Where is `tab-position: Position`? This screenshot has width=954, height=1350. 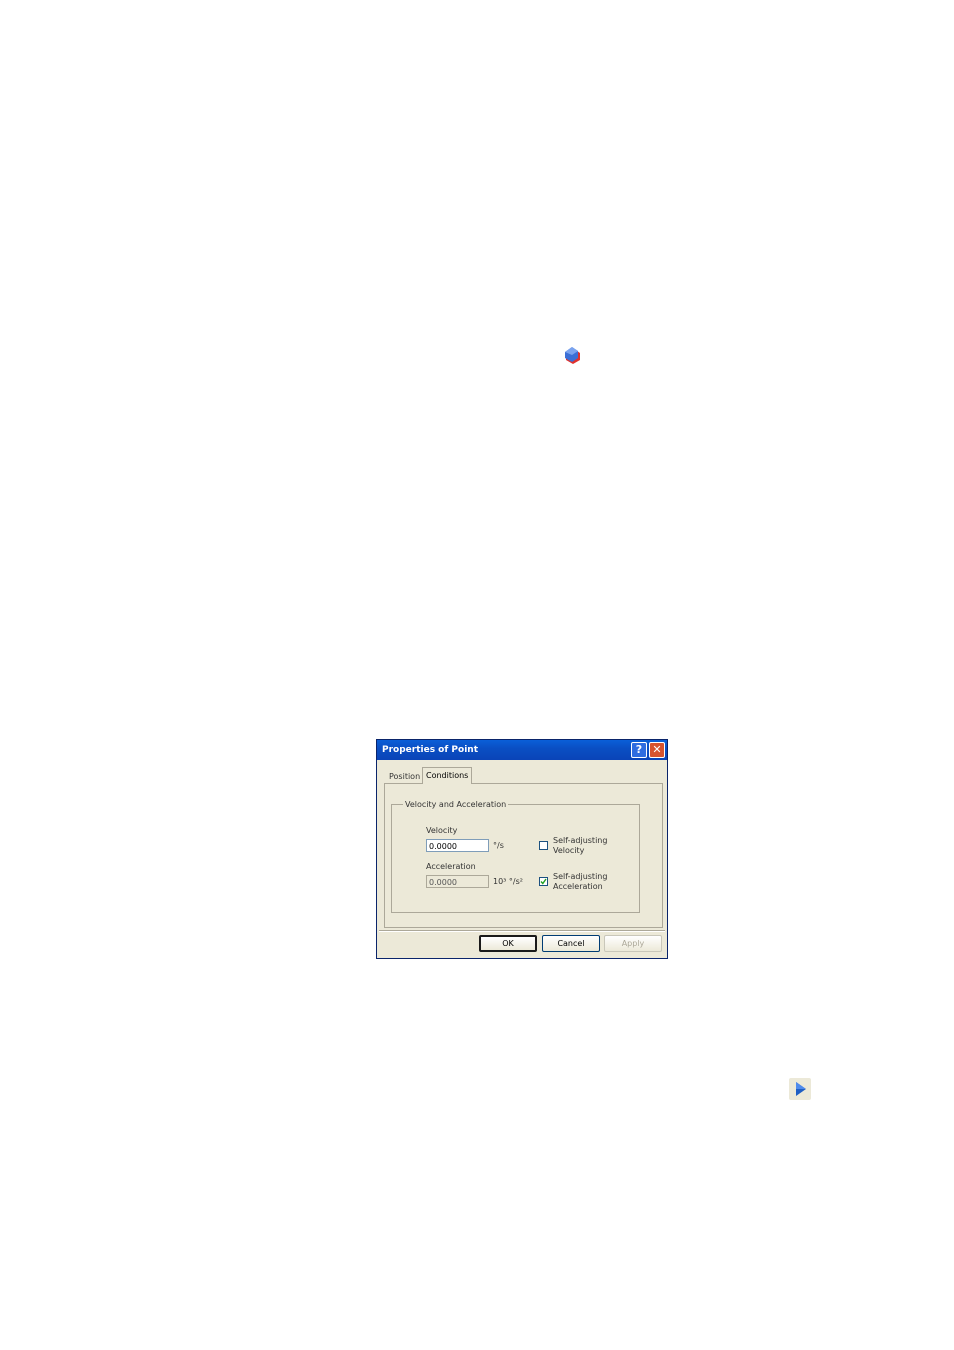 tab-position: Position is located at coordinates (404, 776).